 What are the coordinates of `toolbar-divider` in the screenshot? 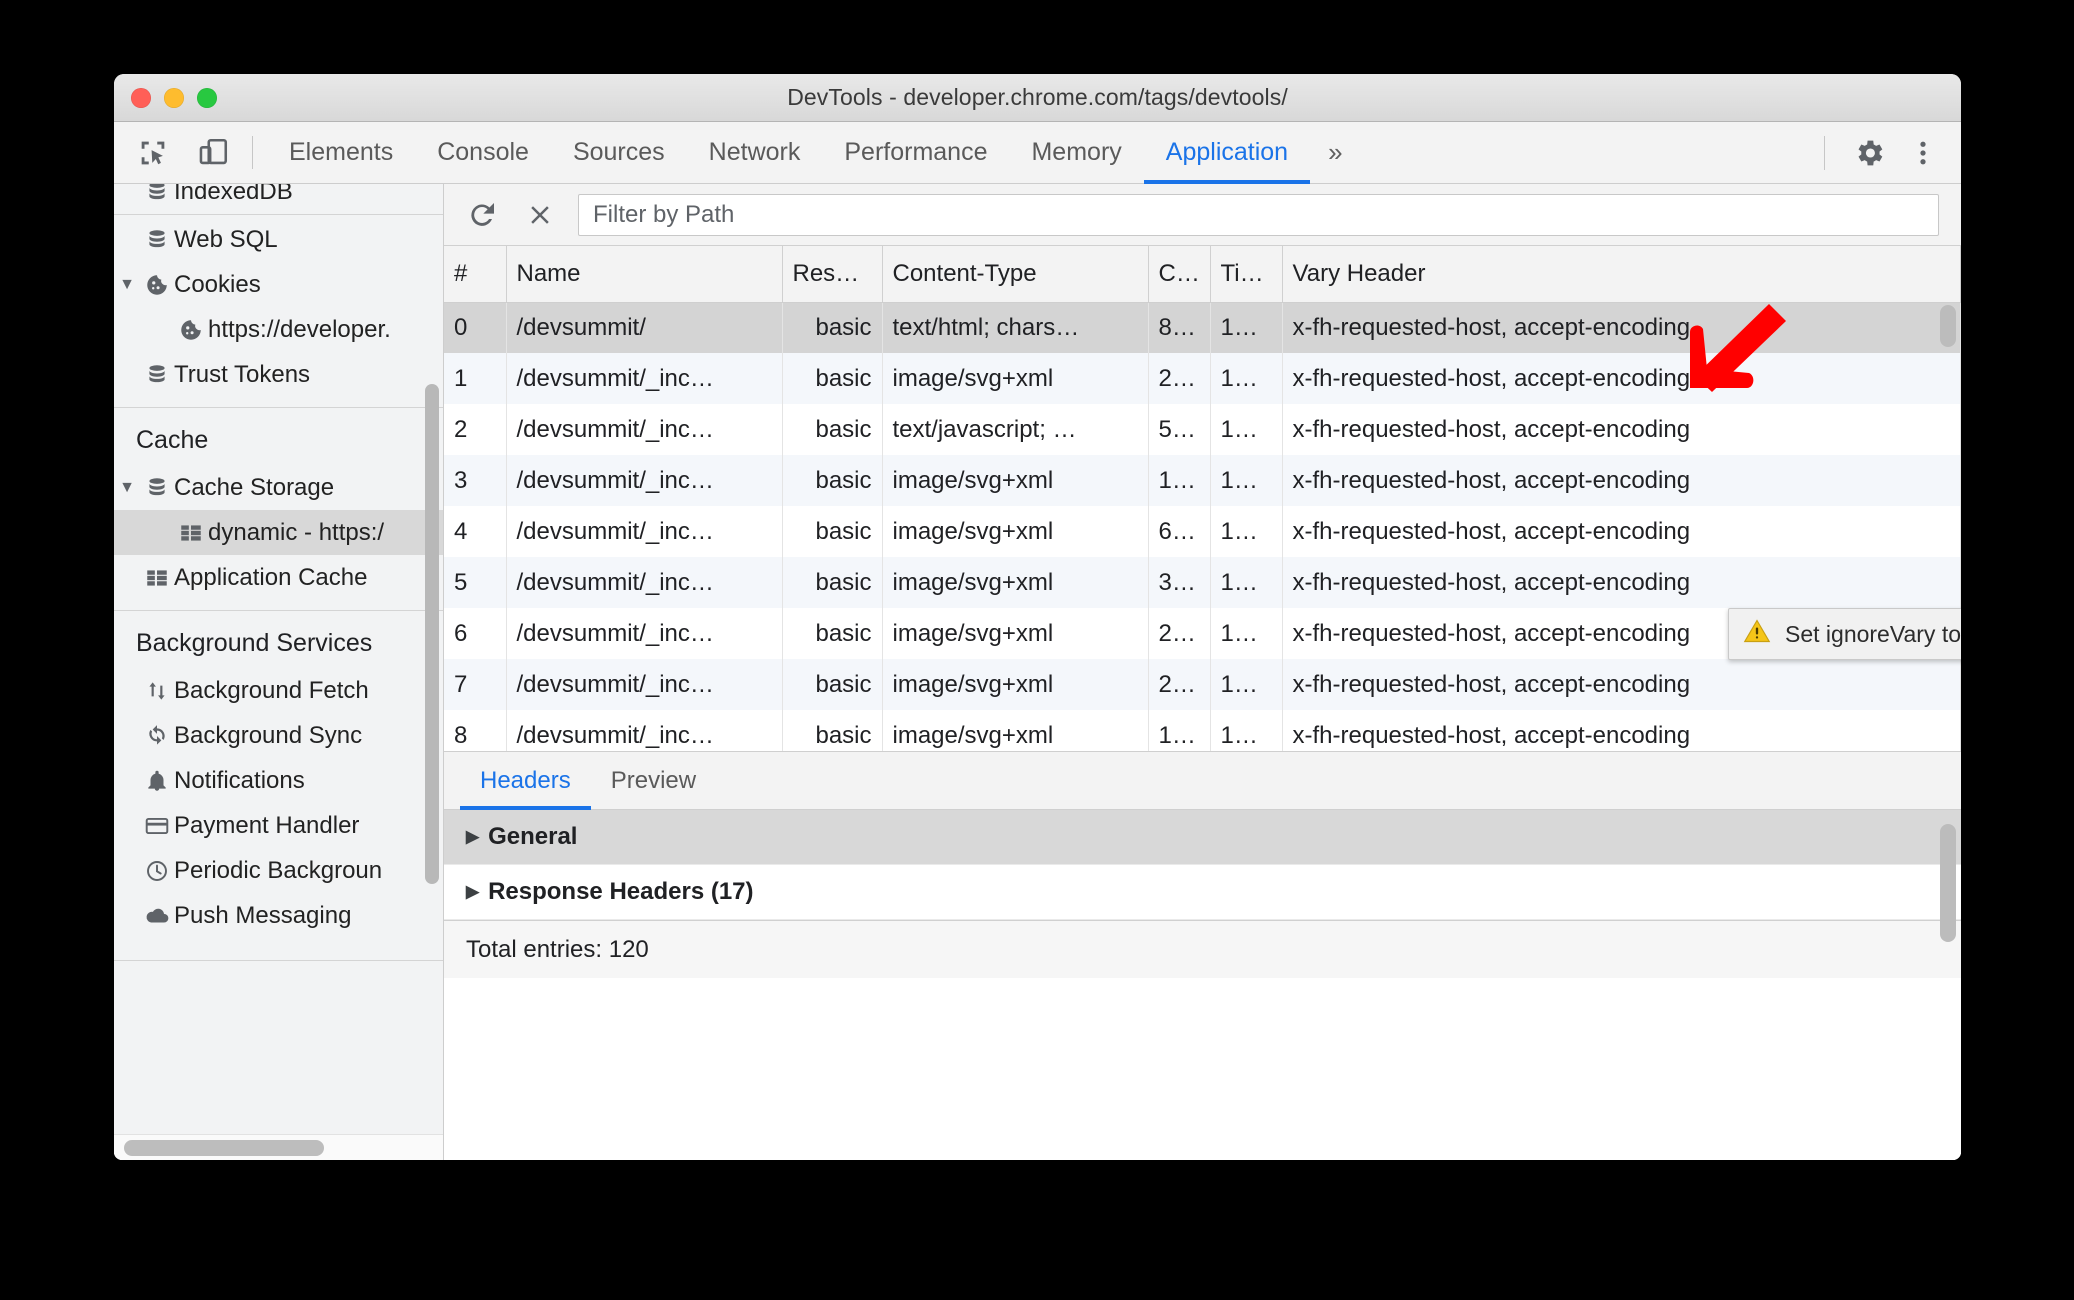 It's located at (252, 152).